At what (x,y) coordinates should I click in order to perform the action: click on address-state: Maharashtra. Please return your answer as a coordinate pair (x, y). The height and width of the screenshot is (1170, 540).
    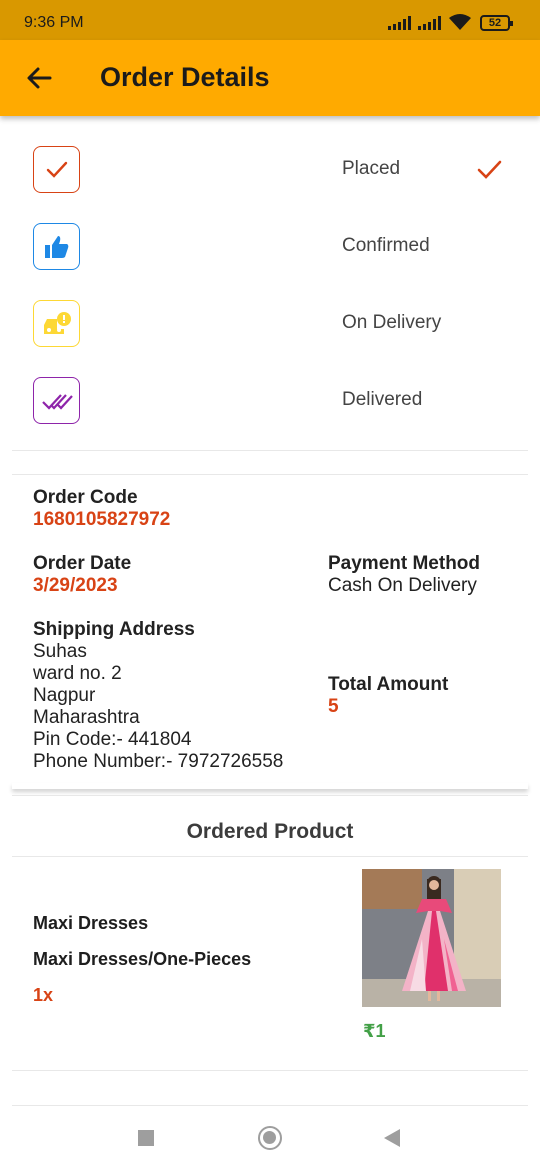
    Looking at the image, I should click on (86, 717).